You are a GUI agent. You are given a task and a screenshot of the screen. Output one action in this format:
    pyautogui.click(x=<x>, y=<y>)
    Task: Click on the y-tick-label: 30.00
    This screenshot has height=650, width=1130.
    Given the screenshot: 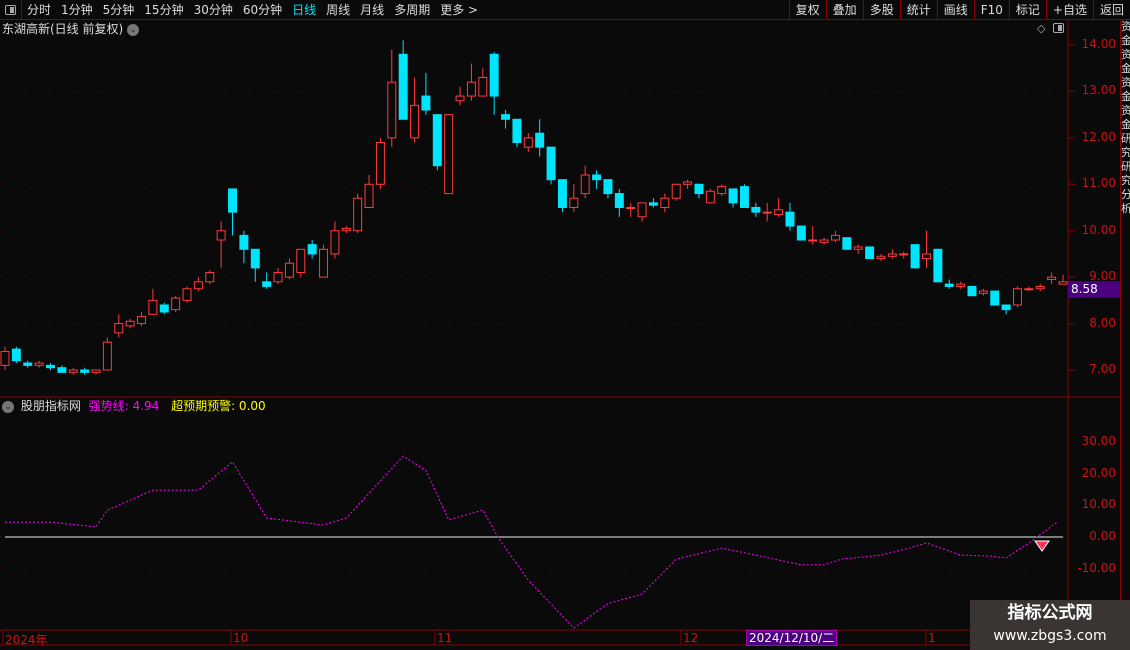 What is the action you would take?
    pyautogui.click(x=1098, y=440)
    